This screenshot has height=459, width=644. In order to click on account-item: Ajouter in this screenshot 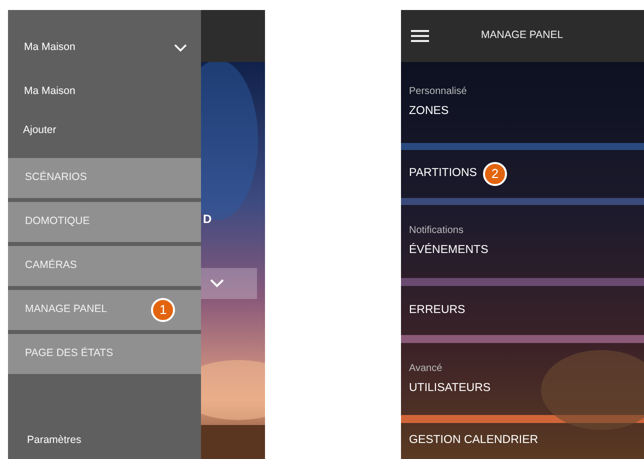, I will do `click(39, 130)`.